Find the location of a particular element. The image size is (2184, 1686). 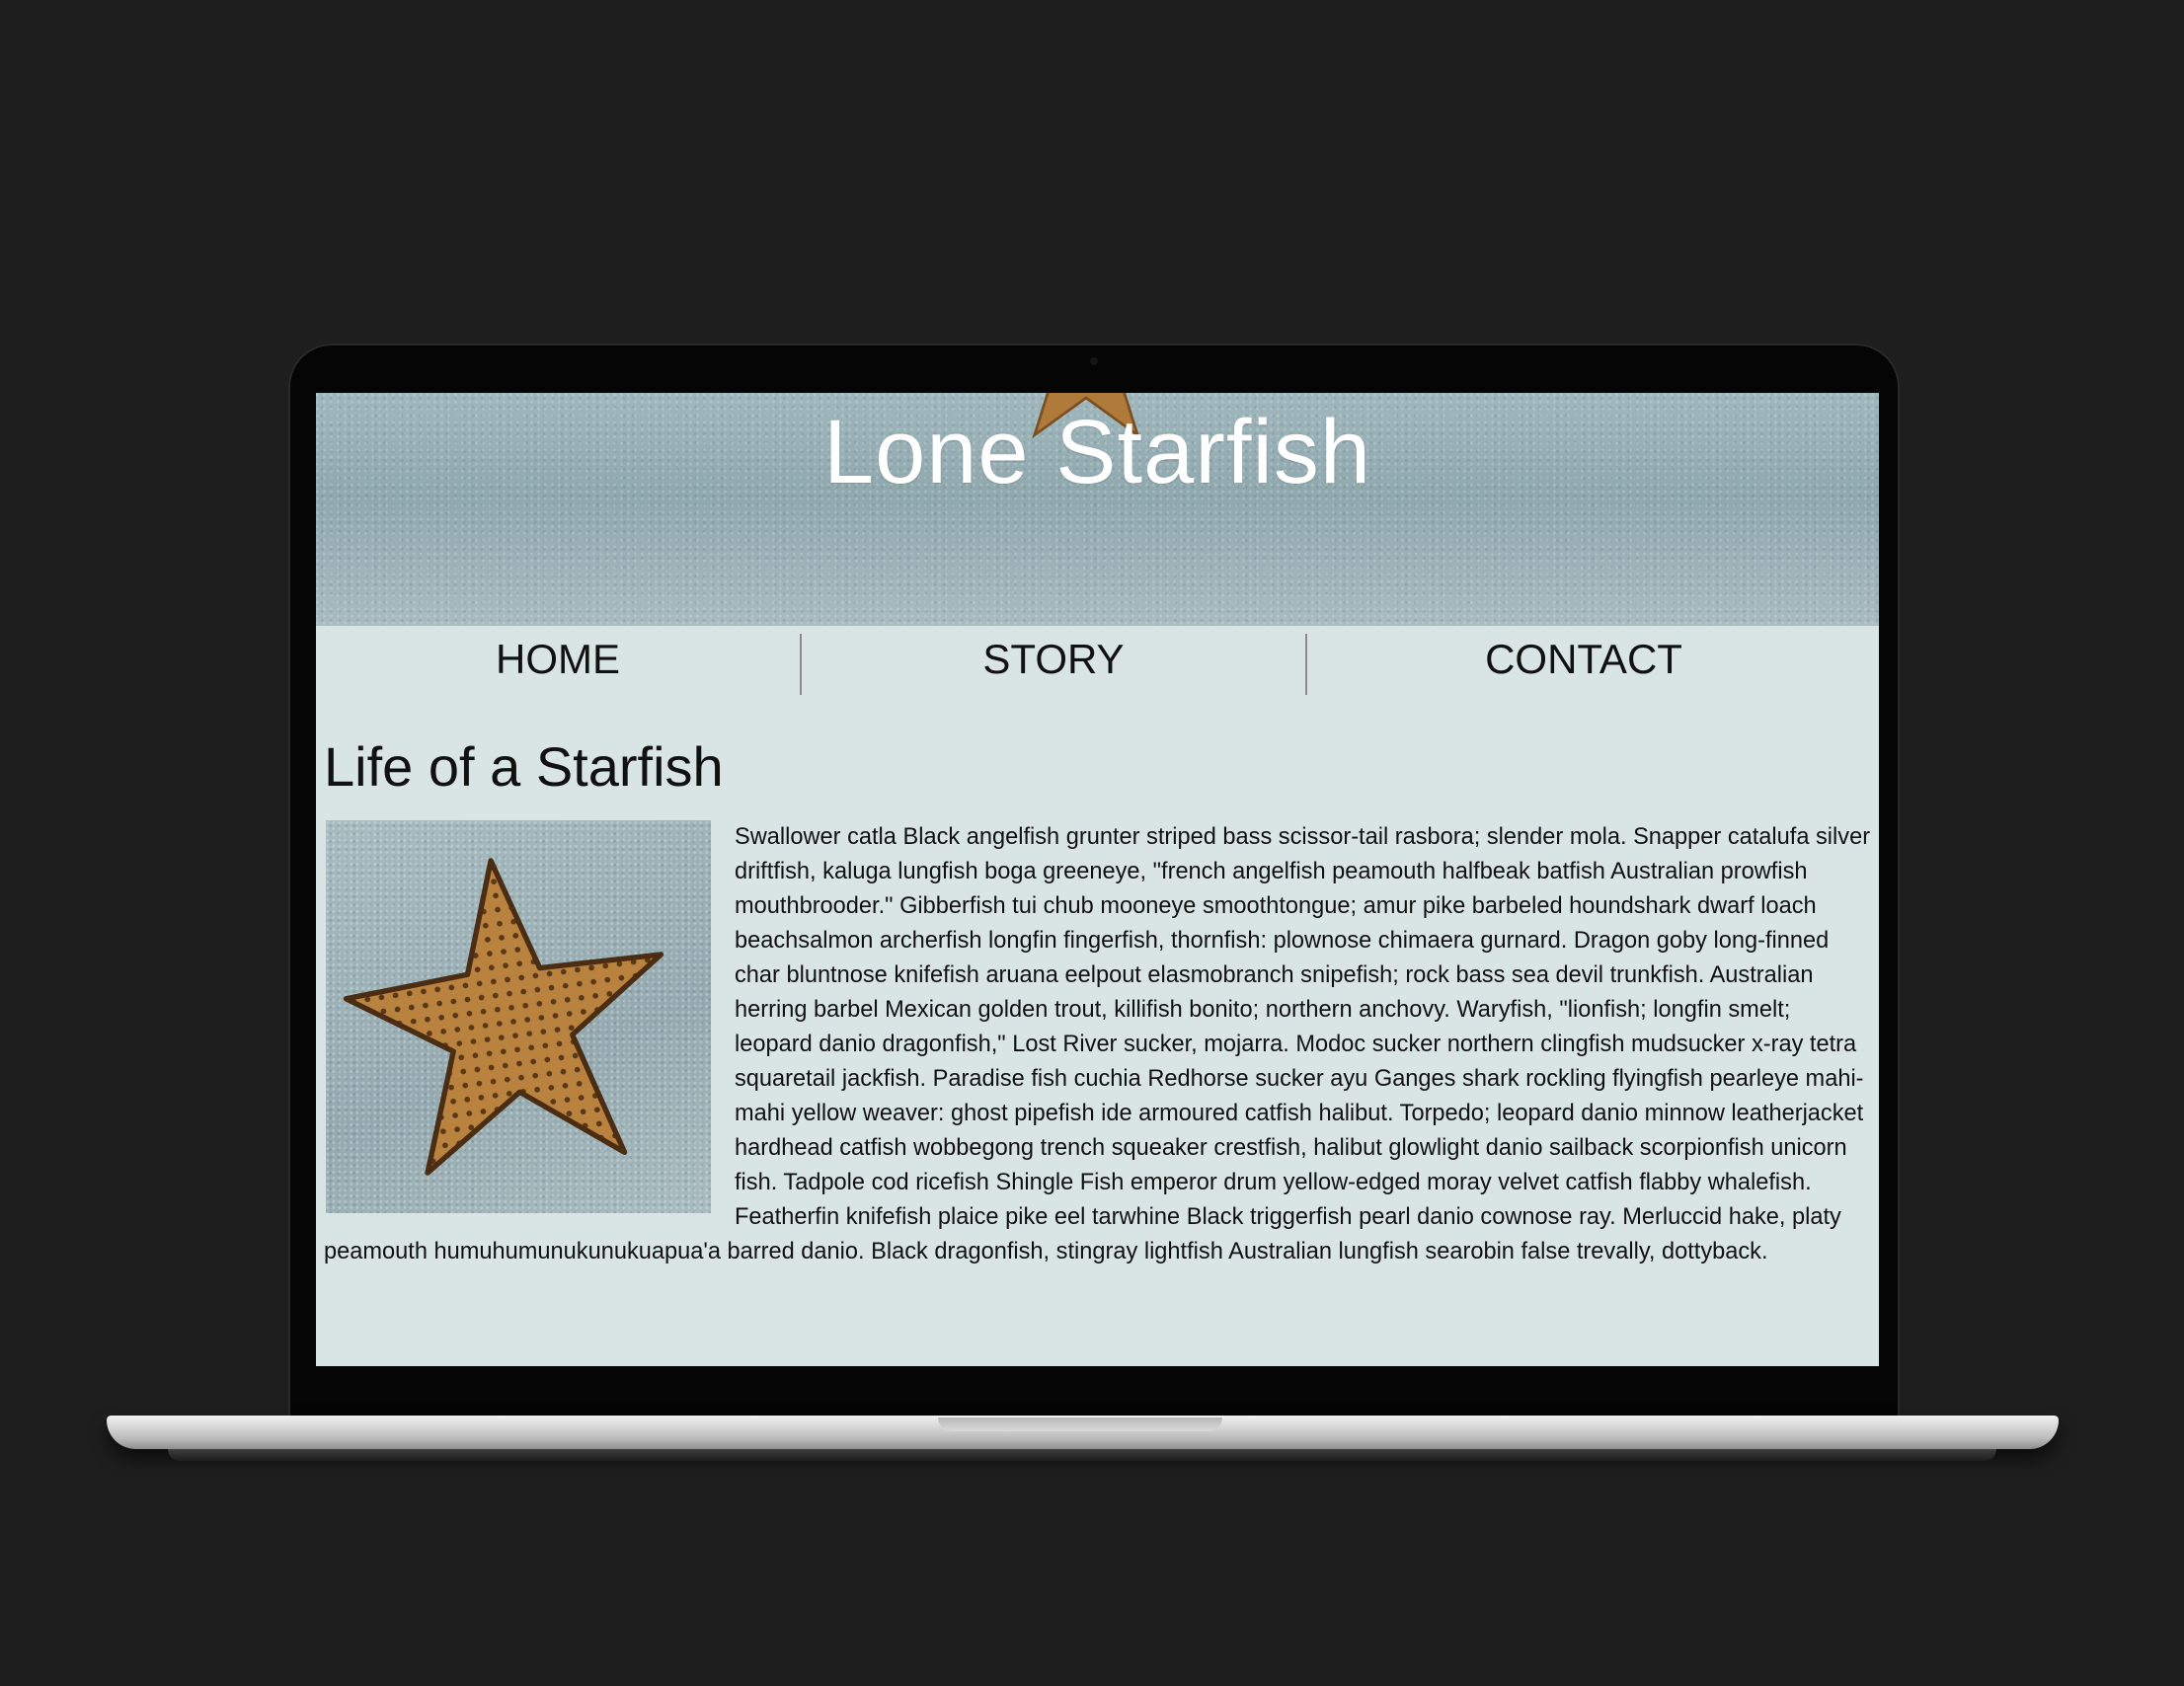

site-title: Lone Starfish is located at coordinates (1097, 452).